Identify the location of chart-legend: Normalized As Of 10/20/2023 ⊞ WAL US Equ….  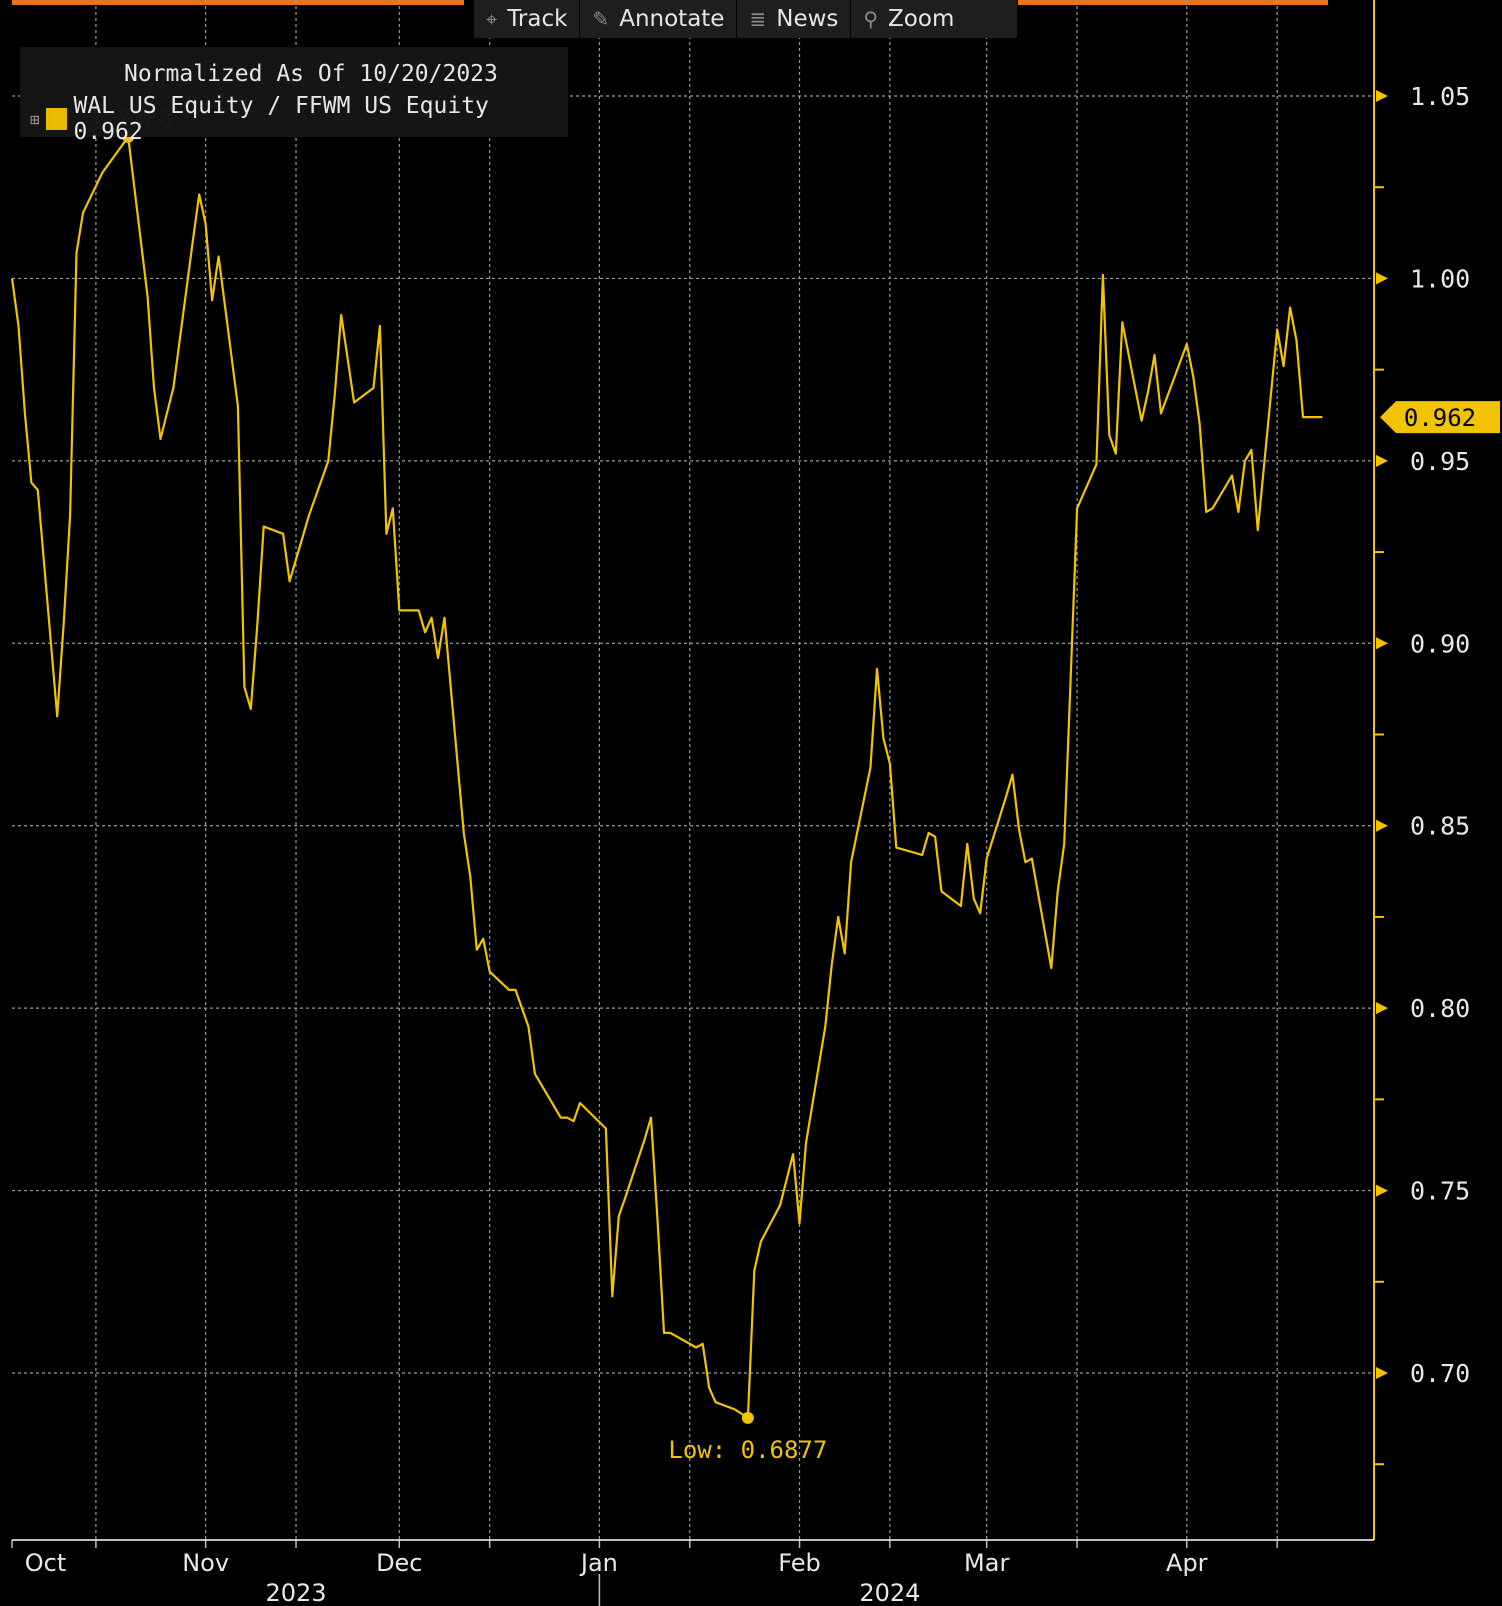
(294, 96).